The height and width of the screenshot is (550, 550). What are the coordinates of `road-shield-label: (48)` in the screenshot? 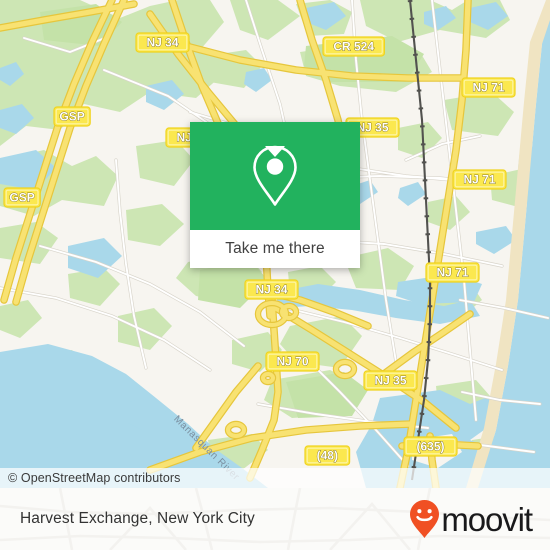 It's located at (327, 456).